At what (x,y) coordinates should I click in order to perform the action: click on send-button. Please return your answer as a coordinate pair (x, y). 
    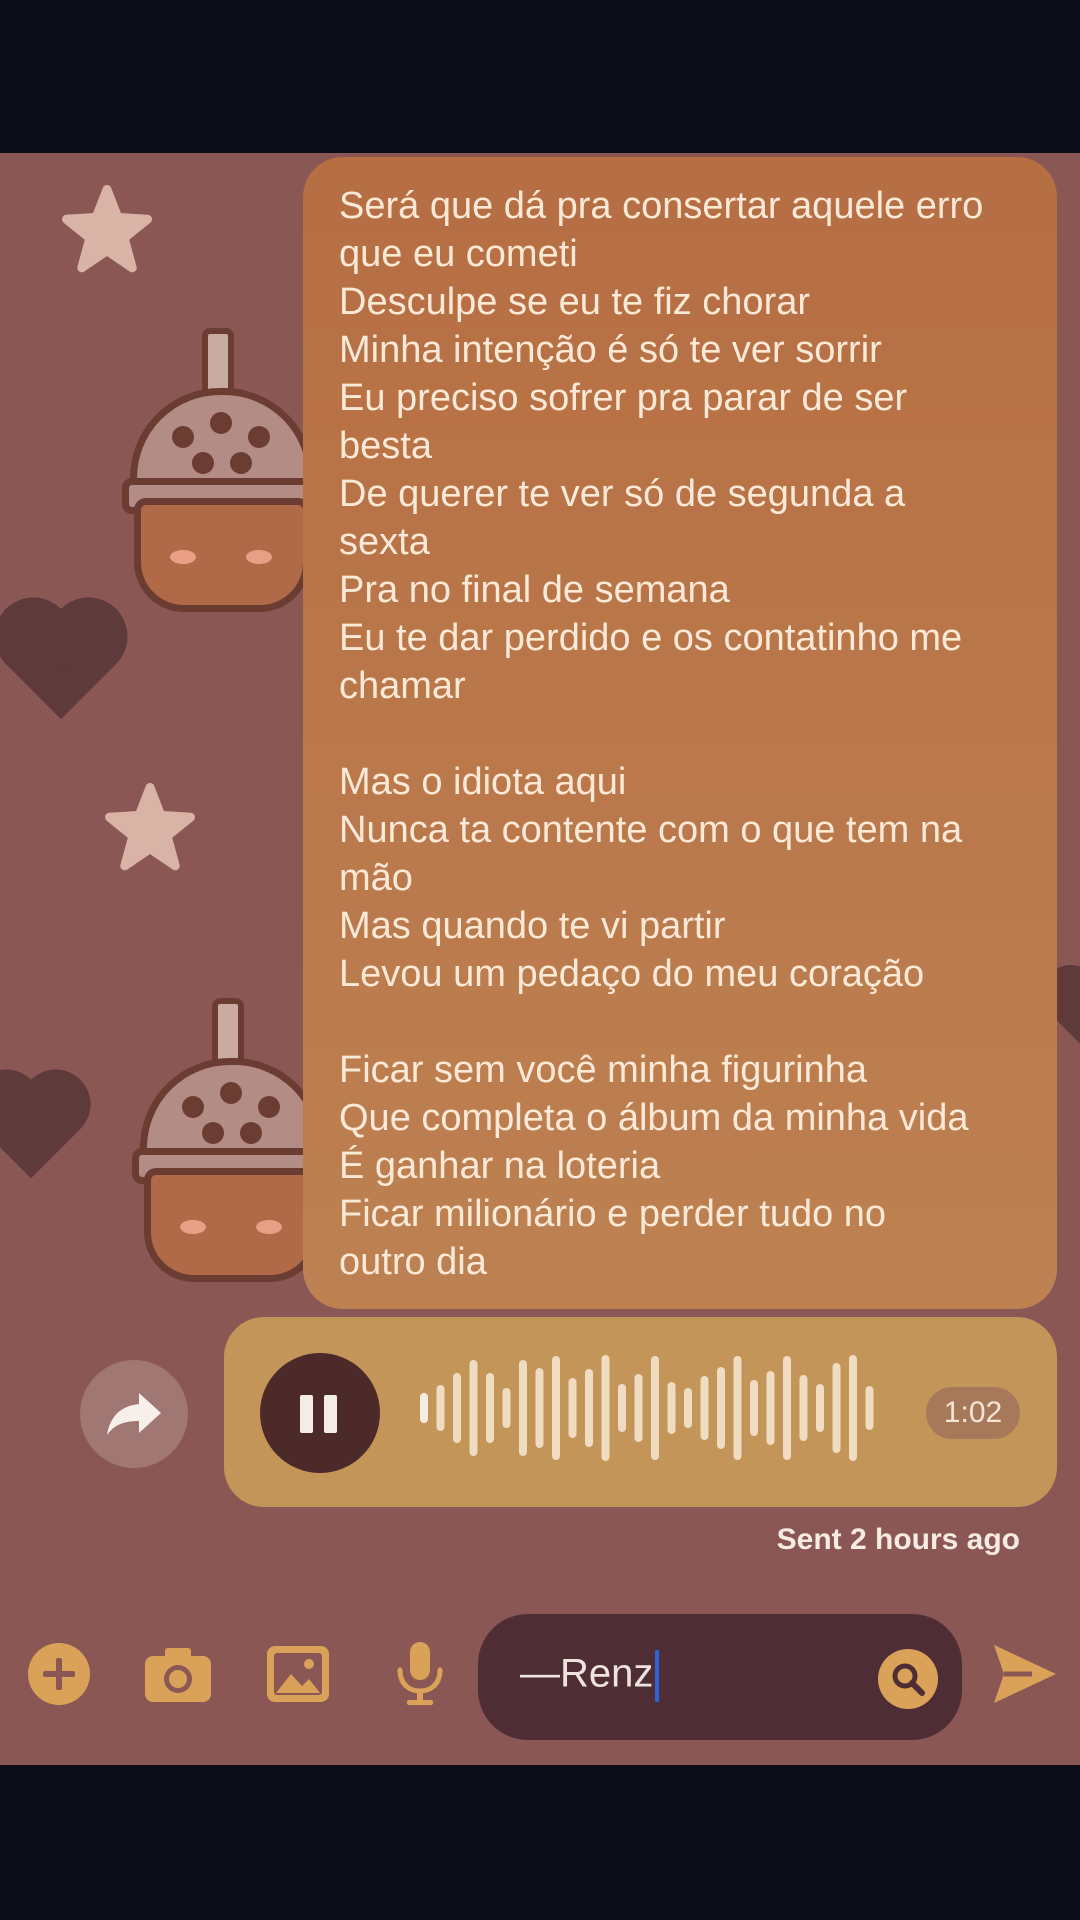
    Looking at the image, I should click on (1025, 1674).